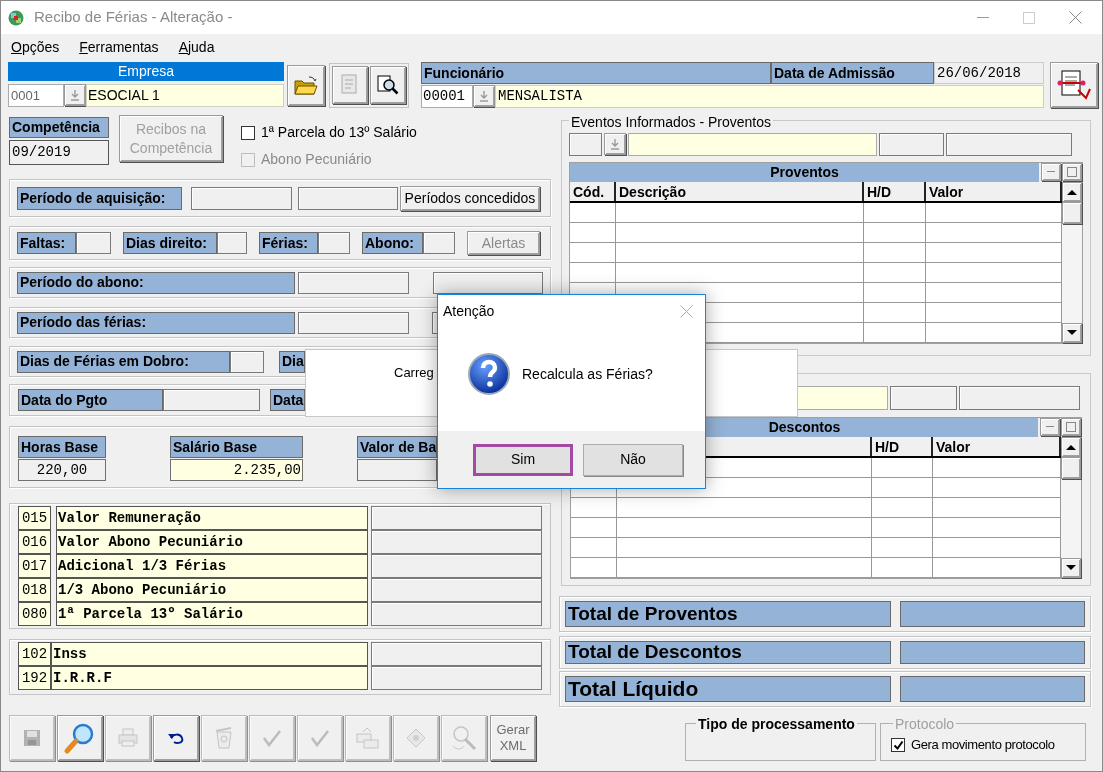 The height and width of the screenshot is (772, 1103). What do you see at coordinates (59, 127) in the screenshot?
I see `field-label: Competência` at bounding box center [59, 127].